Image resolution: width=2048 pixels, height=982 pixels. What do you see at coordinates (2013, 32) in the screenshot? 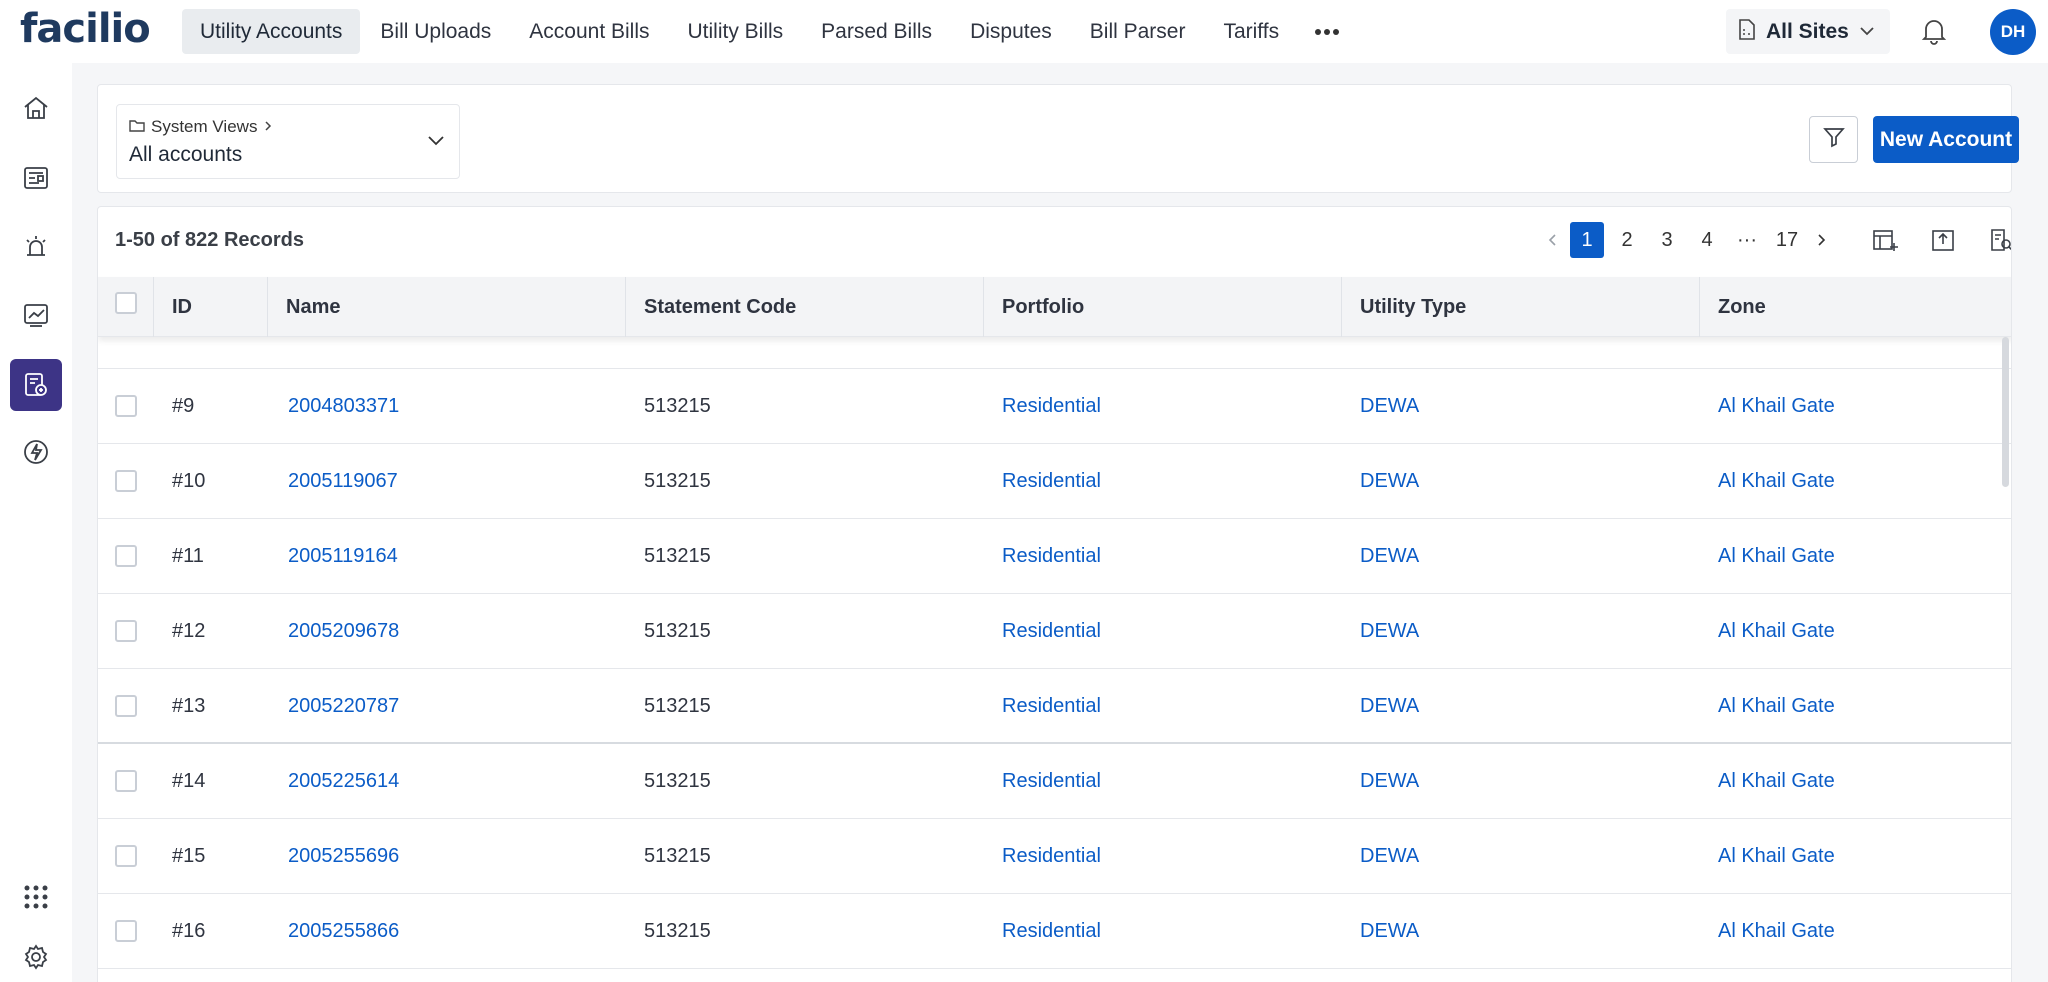
I see `user-avatar: DH` at bounding box center [2013, 32].